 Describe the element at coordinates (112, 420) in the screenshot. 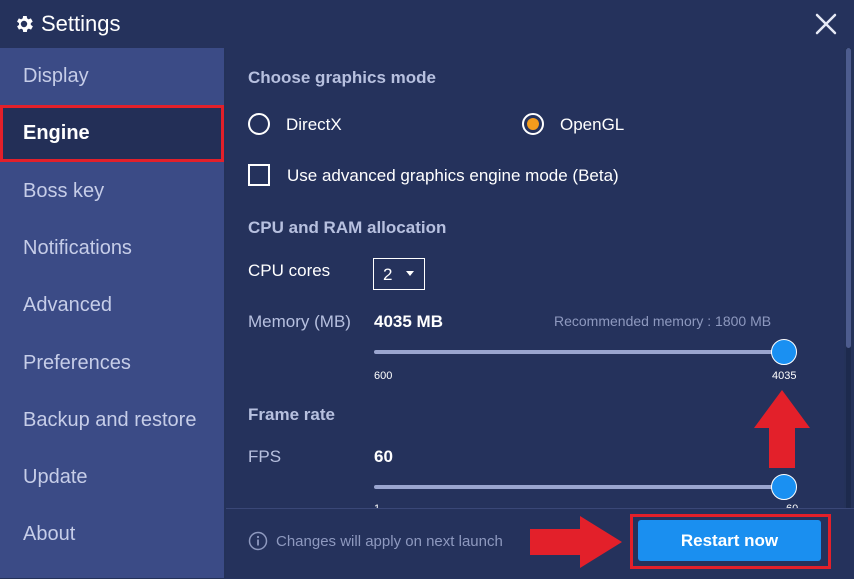

I see `sidebar-item-backup-and-restore: Backup and restore` at that location.